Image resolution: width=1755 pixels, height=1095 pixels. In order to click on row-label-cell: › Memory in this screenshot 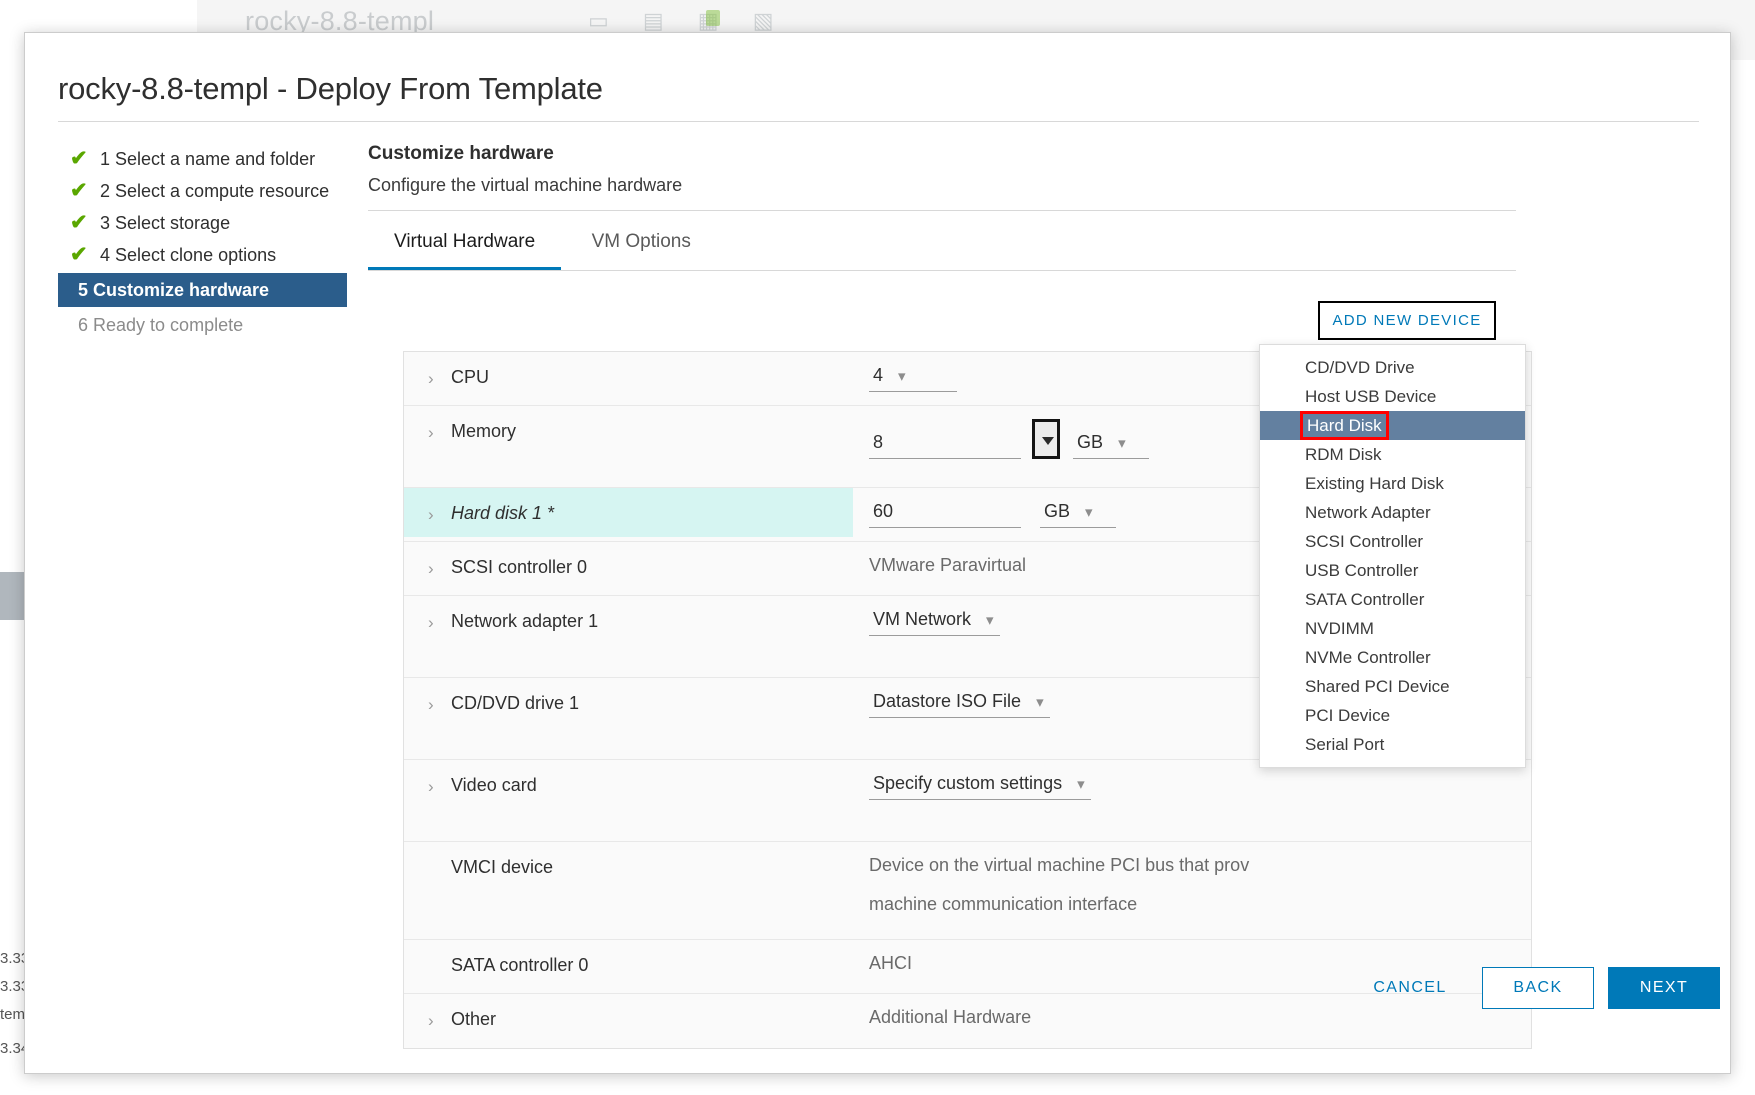, I will do `click(628, 430)`.